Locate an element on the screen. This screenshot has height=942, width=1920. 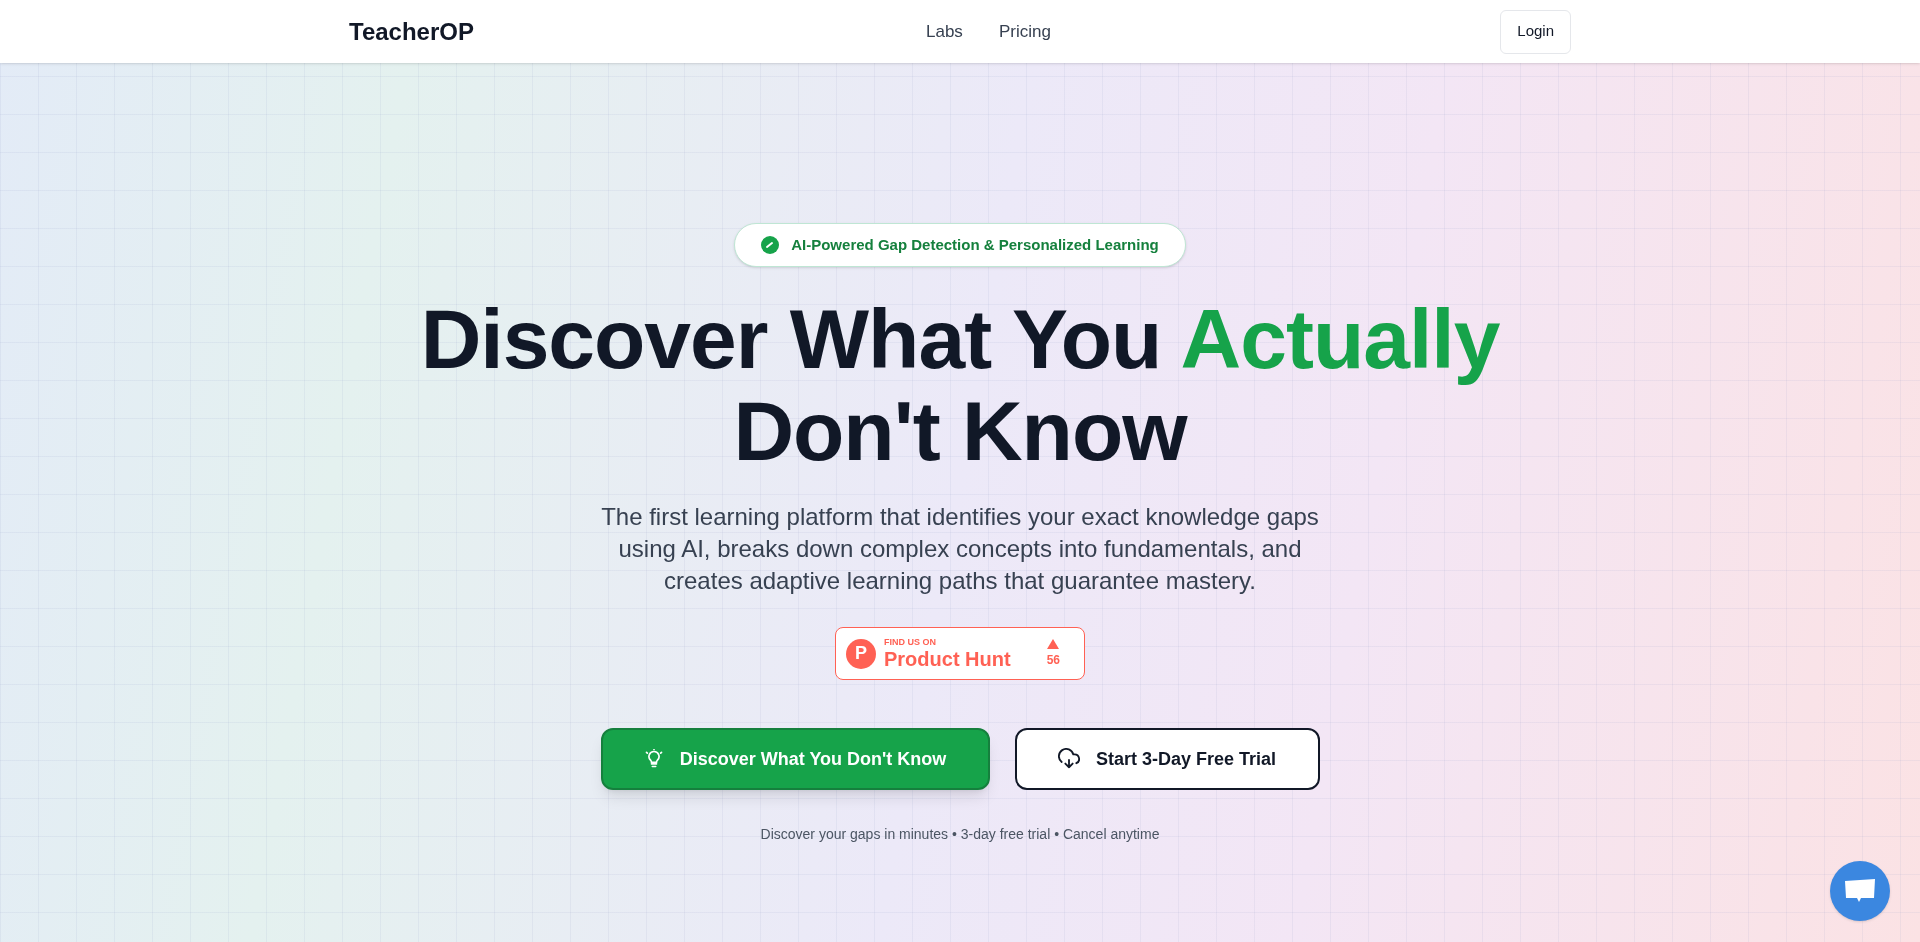
nav-link: Pricing is located at coordinates (1024, 31).